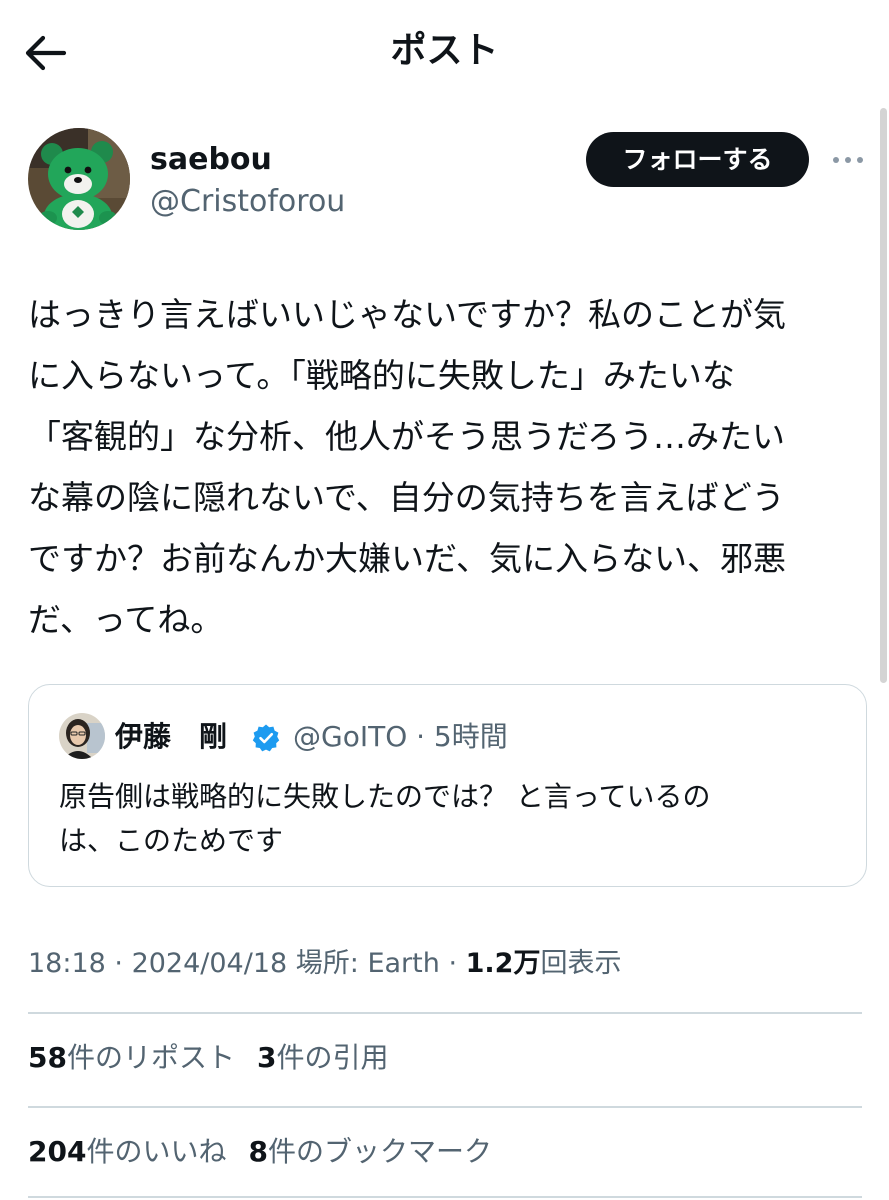  Describe the element at coordinates (381, 375) in the screenshot. I see `post-text-line: に入らないって。「戦略的に失敗した」みたいな` at that location.